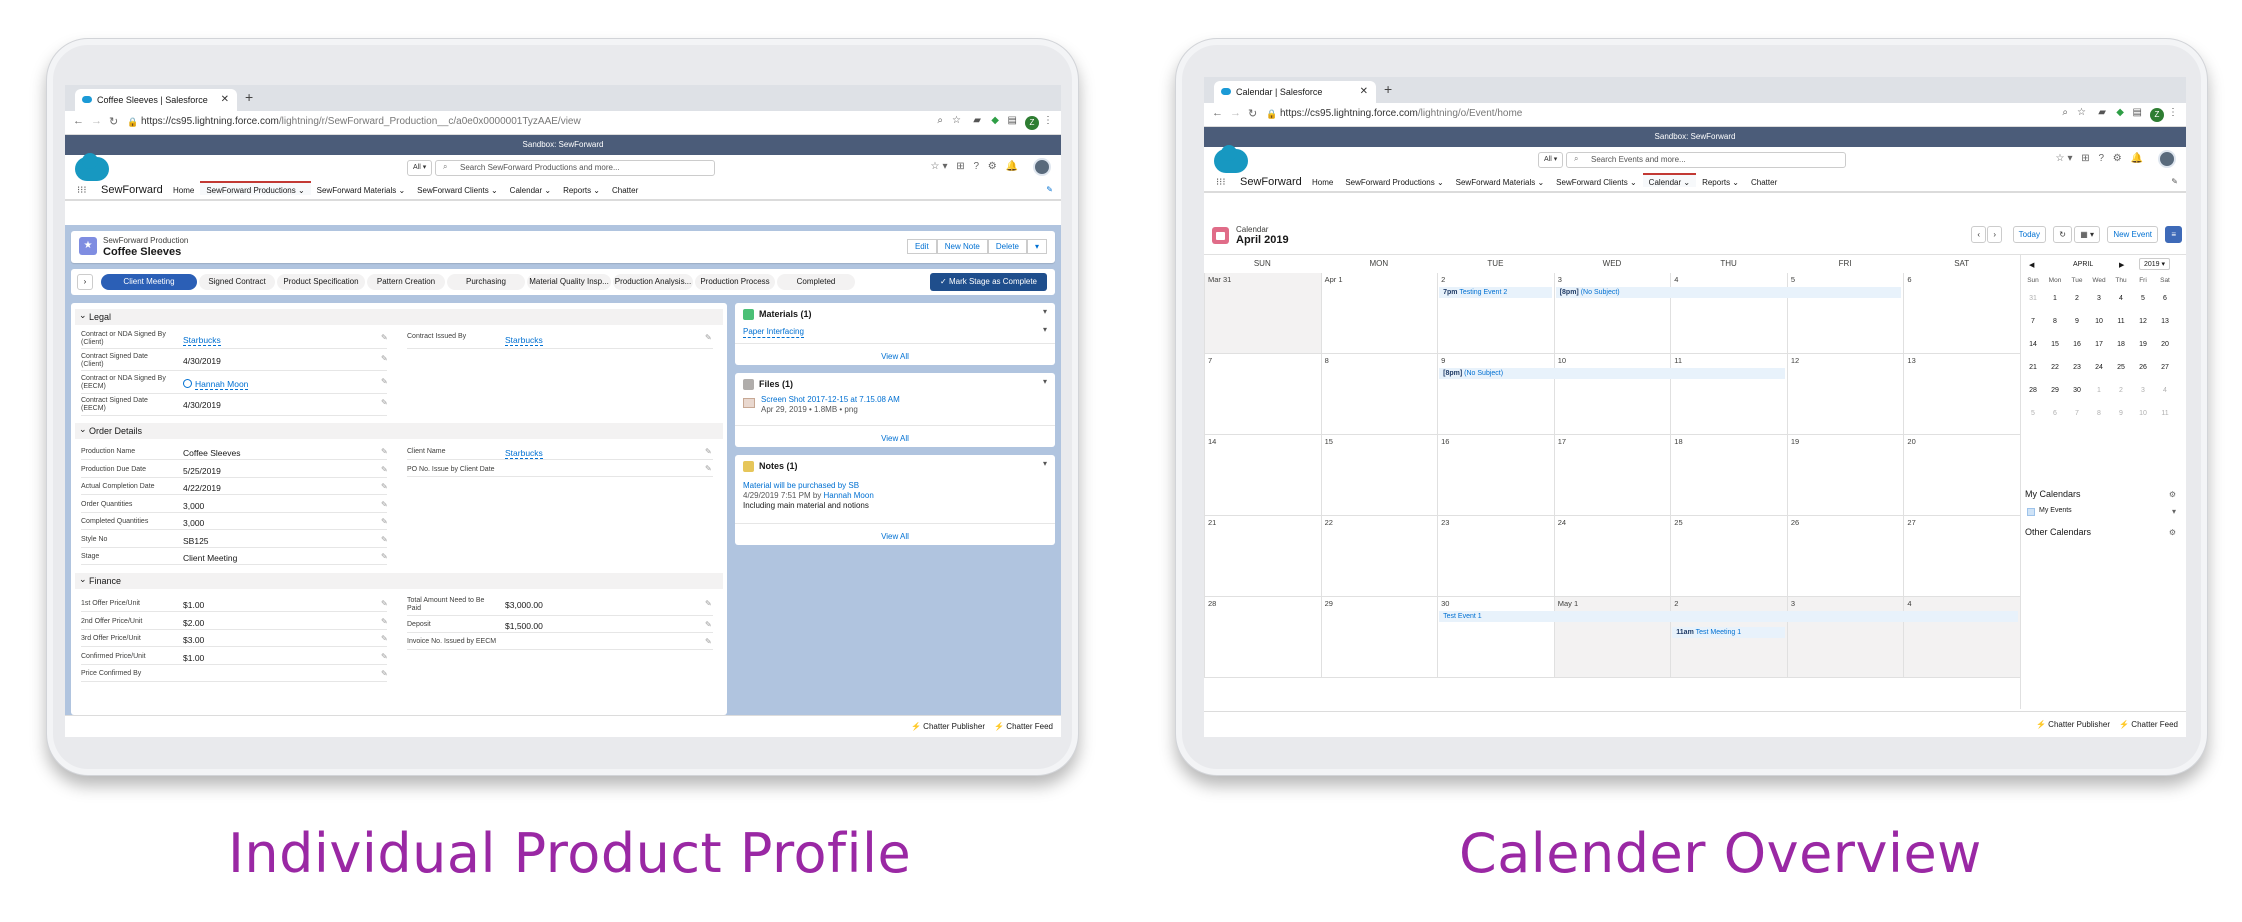 The height and width of the screenshot is (922, 2242). Describe the element at coordinates (1612, 394) in the screenshot. I see `day-cell: 10` at that location.